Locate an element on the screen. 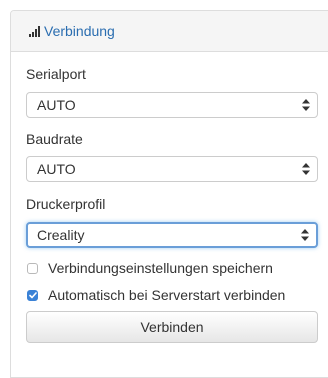  profile-label: Druckerprofil is located at coordinates (66, 204).